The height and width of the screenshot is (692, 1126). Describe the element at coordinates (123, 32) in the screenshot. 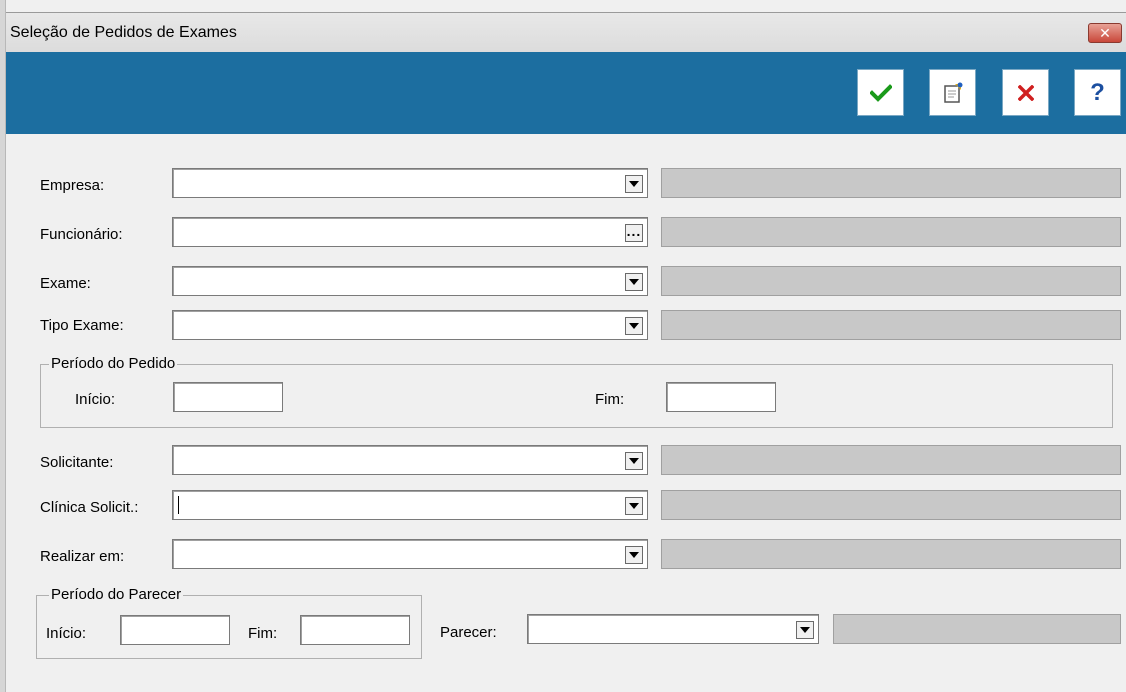

I see `window-title: Seleção de Pedidos de Exames` at that location.